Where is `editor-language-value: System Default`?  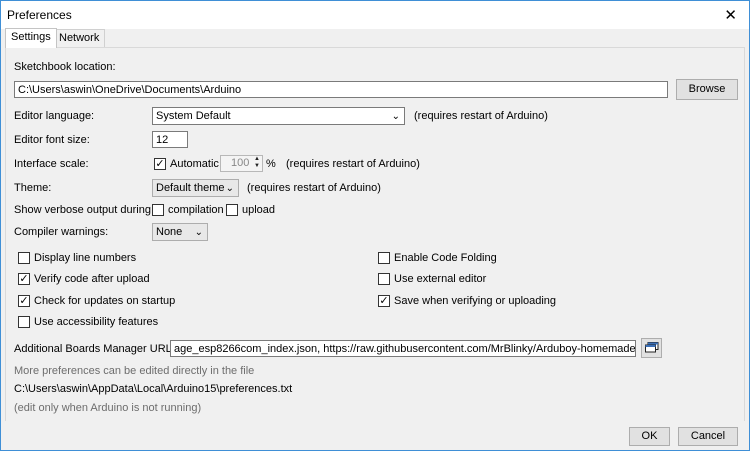 editor-language-value: System Default is located at coordinates (193, 116).